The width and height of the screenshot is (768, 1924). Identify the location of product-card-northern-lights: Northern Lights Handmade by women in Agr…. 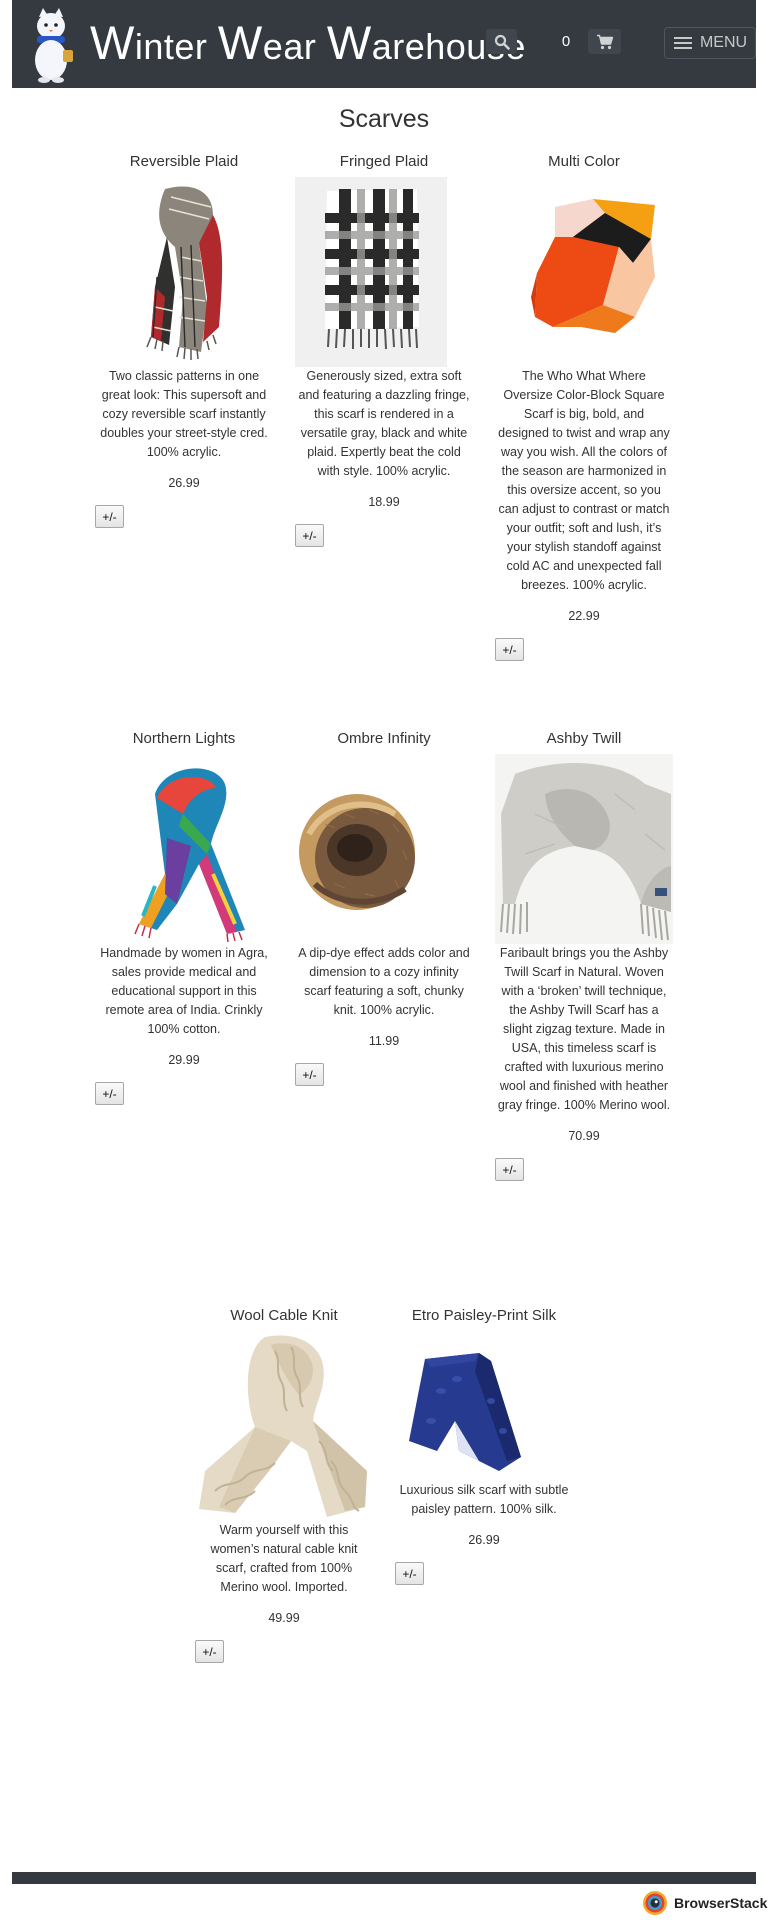
(184, 917).